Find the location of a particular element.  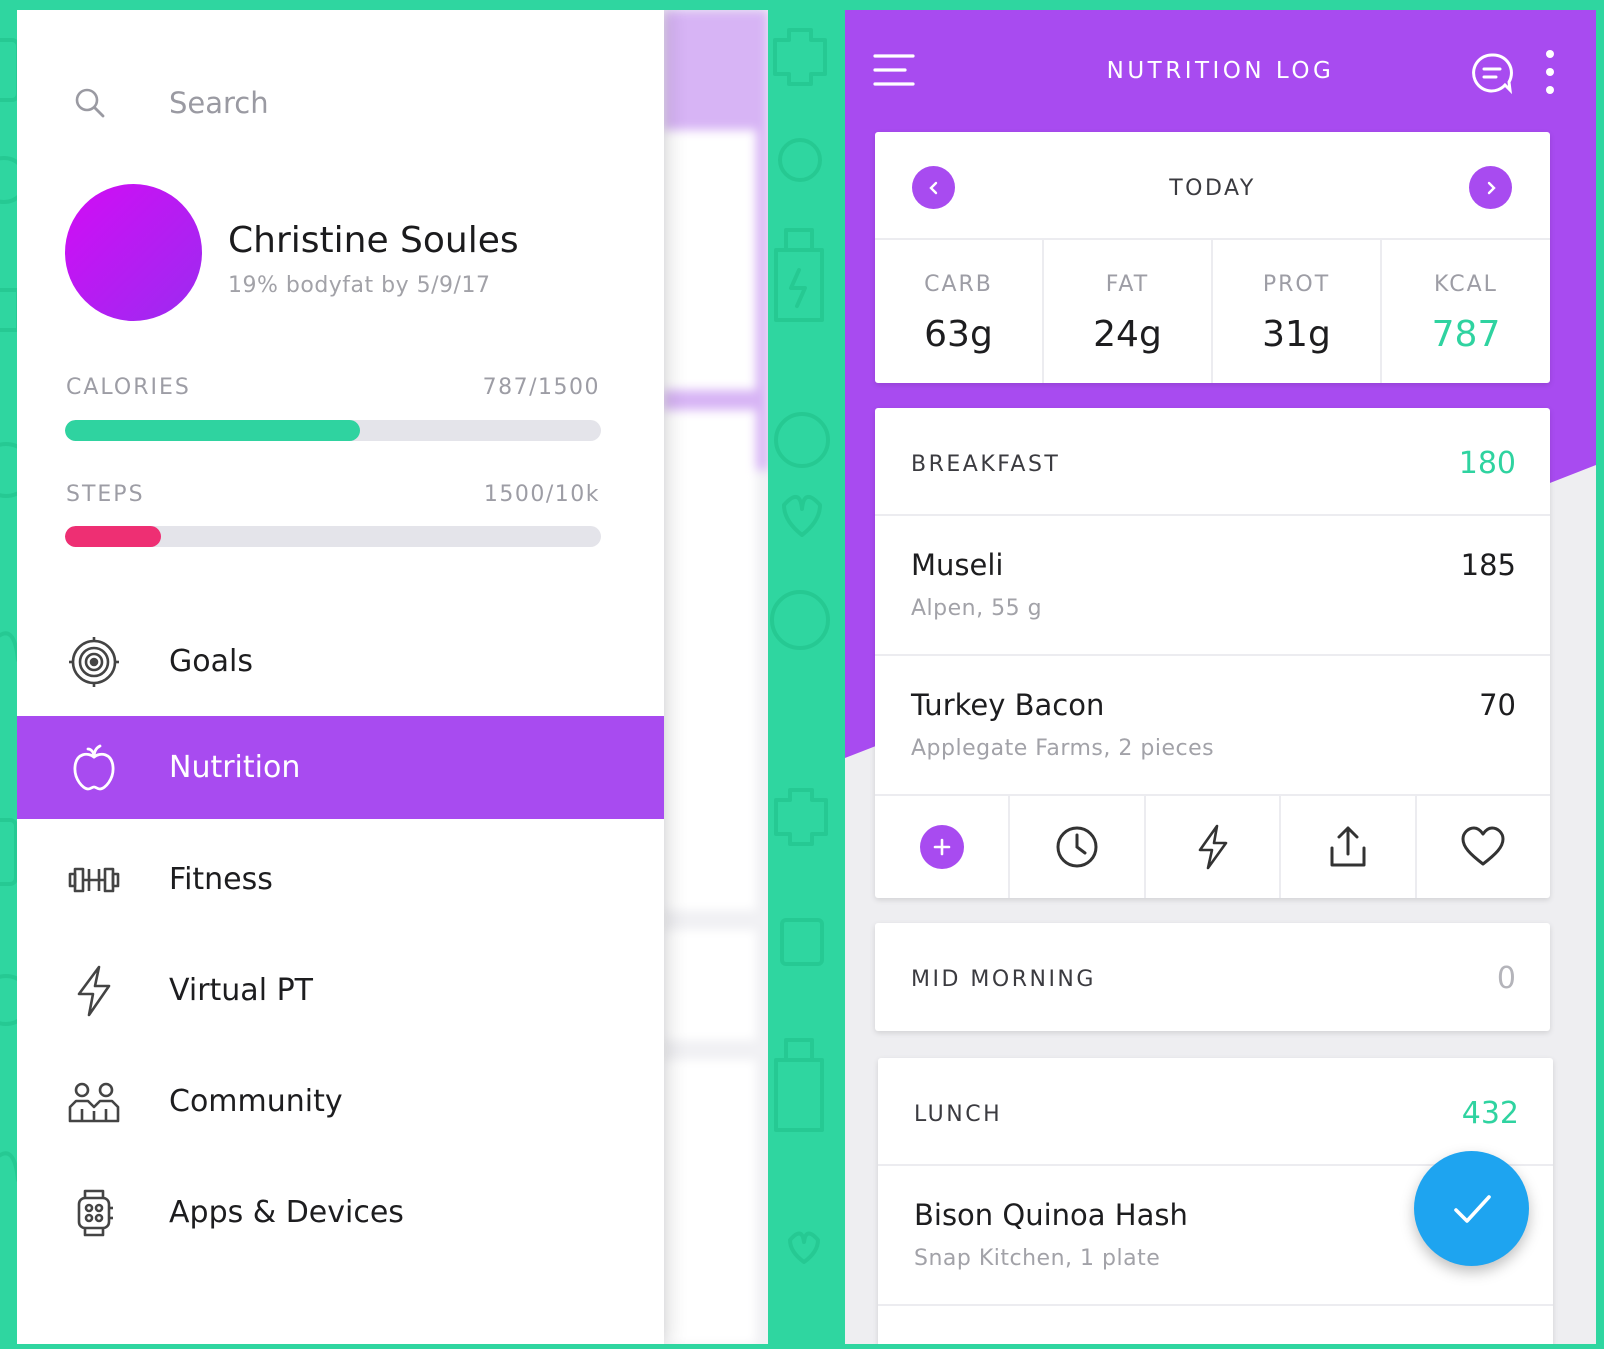

background-app-preview is located at coordinates (716, 677).